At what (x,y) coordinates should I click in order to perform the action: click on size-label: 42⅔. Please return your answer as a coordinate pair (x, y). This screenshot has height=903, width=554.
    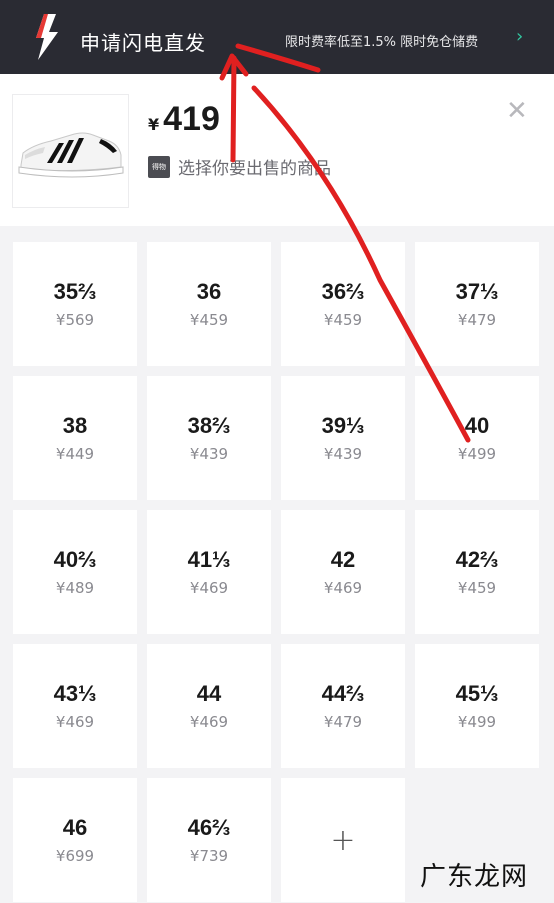
    Looking at the image, I should click on (477, 559).